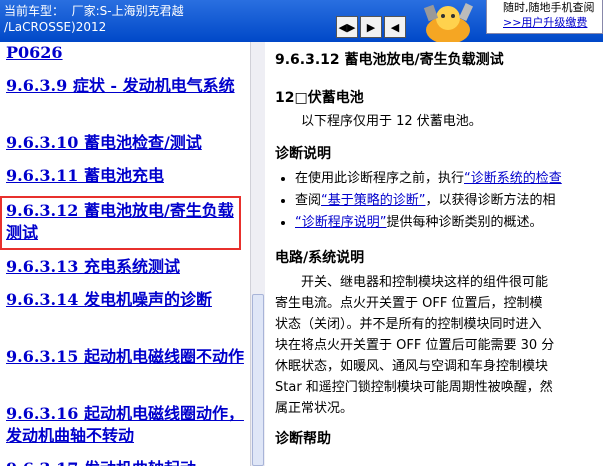 This screenshot has width=603, height=466. I want to click on promo-text: 随时,随地手机查阅, so click(549, 7).